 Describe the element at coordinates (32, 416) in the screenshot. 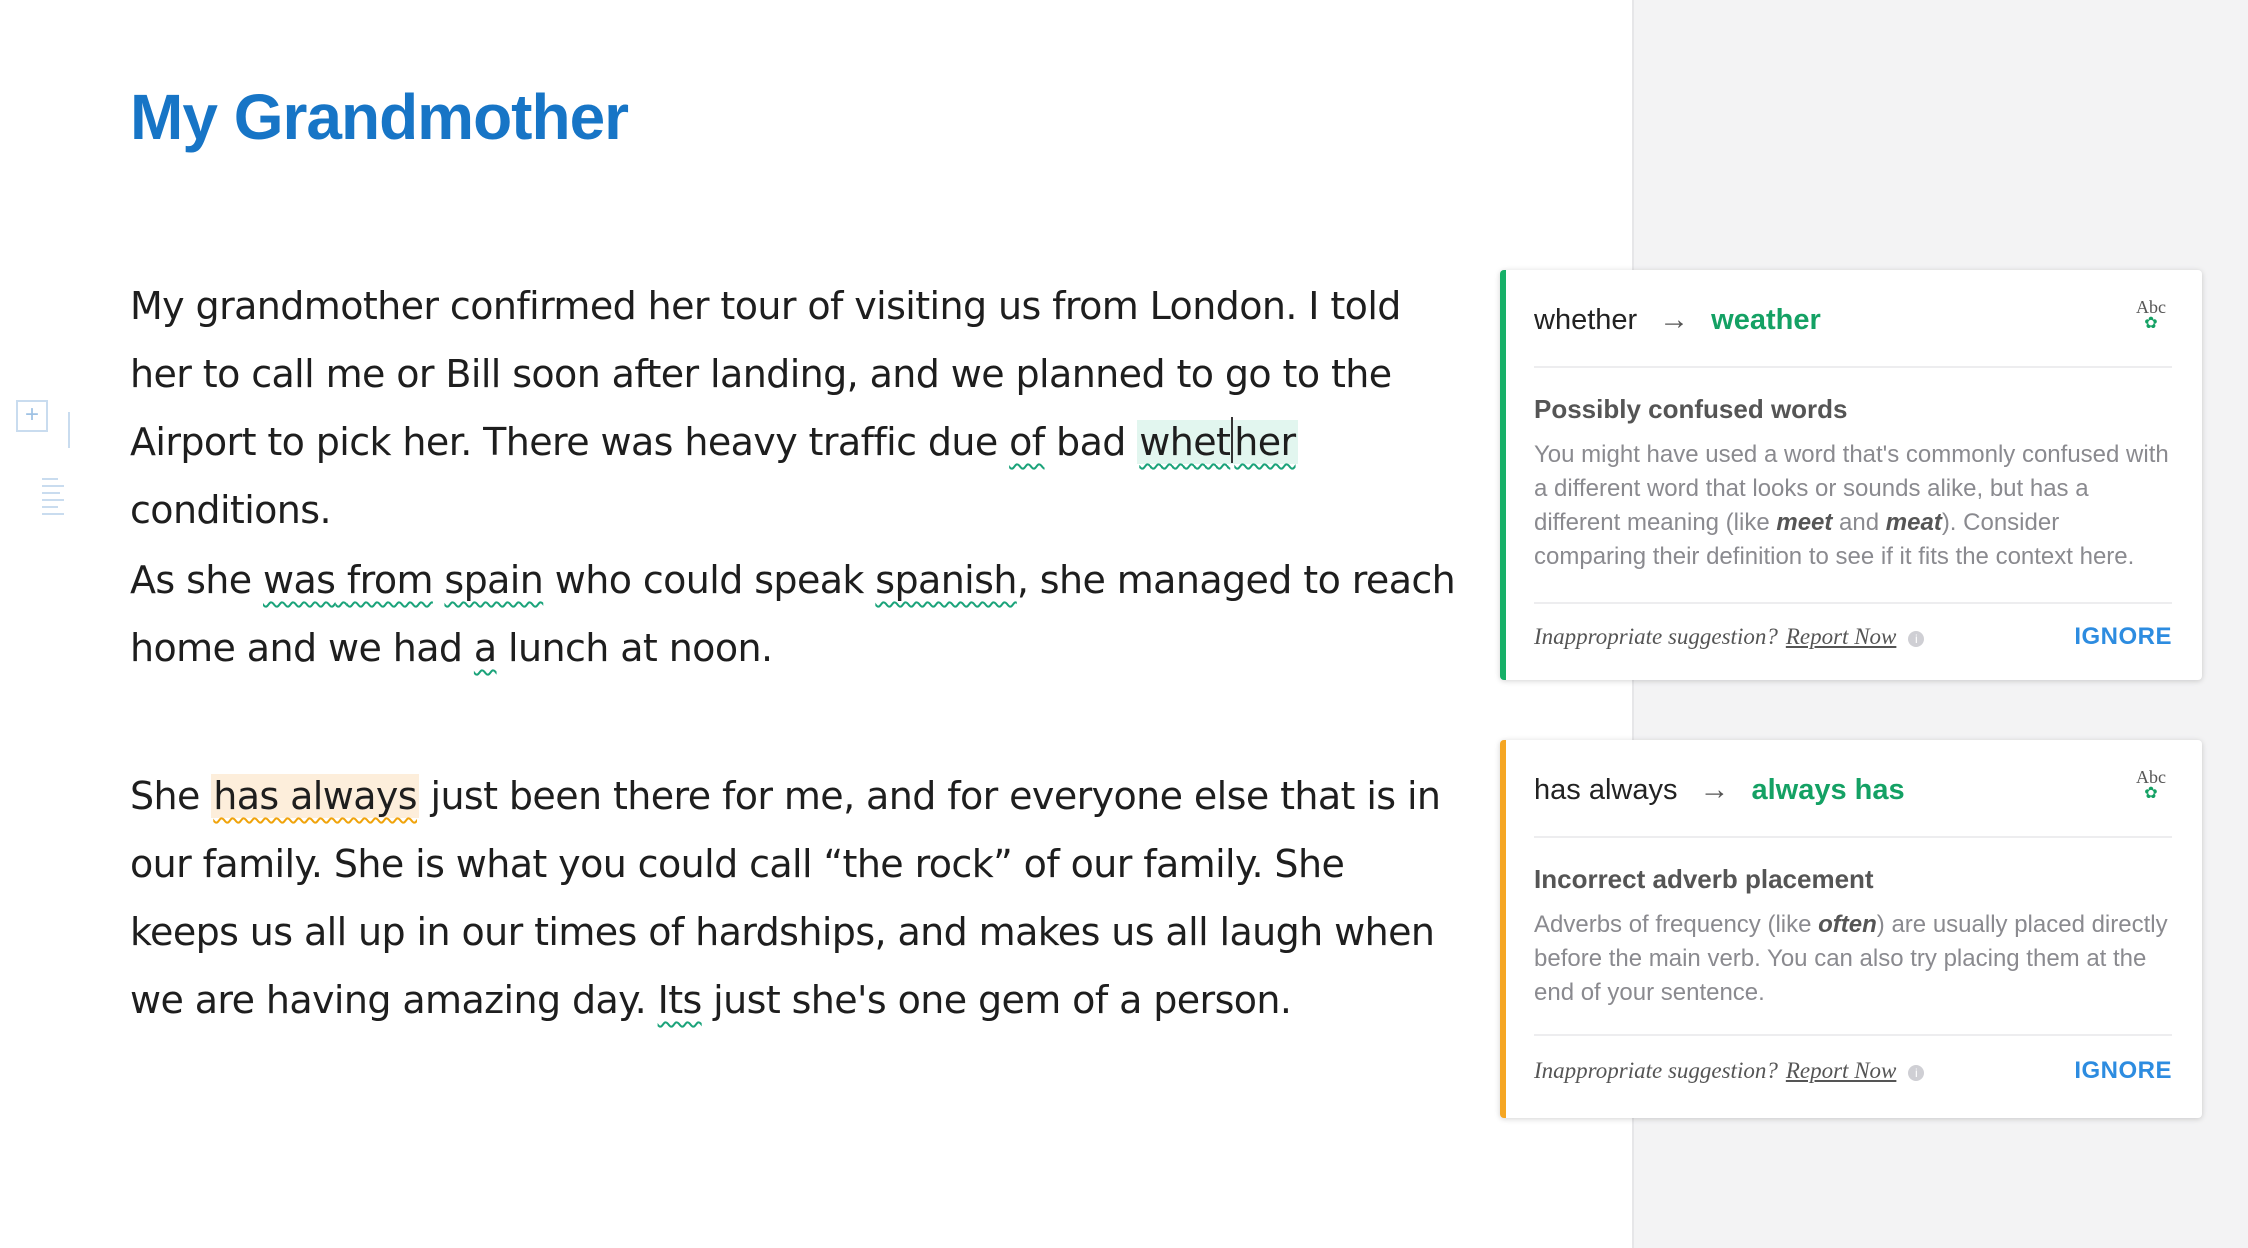

I see `add-block-icon: +` at that location.